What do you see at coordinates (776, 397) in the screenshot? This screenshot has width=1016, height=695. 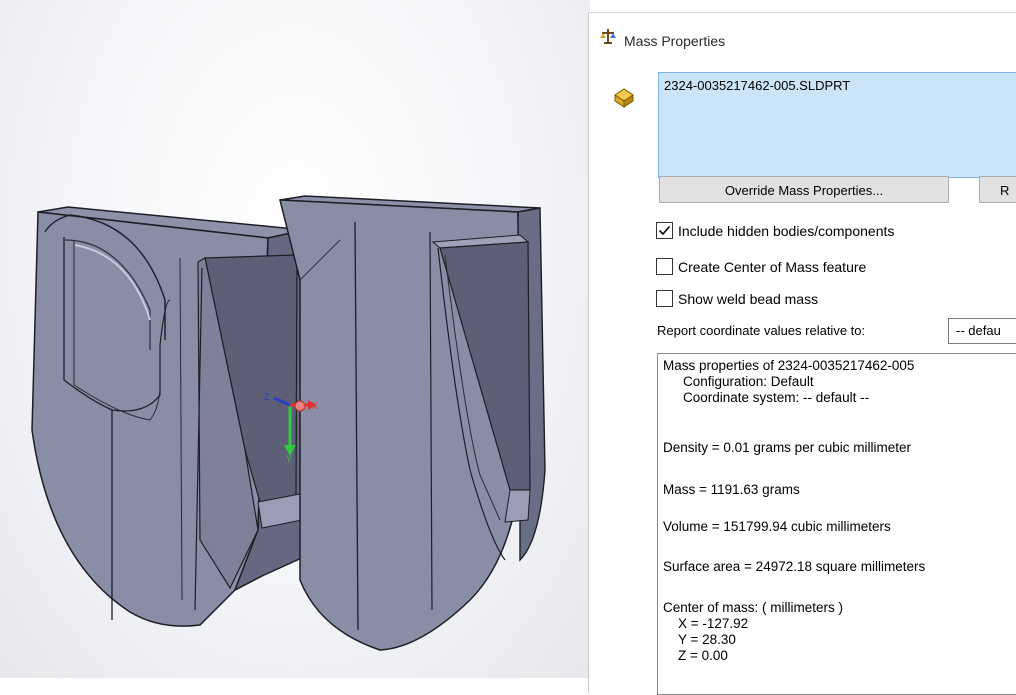 I see `results-coord-system: Coordinate system: -- default --` at bounding box center [776, 397].